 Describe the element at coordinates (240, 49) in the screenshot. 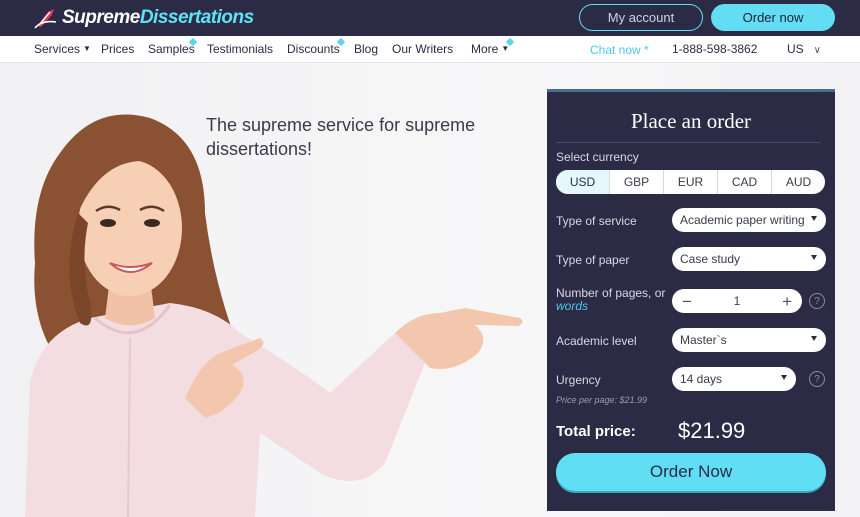

I see `nav-testimonials: Testimonials` at that location.